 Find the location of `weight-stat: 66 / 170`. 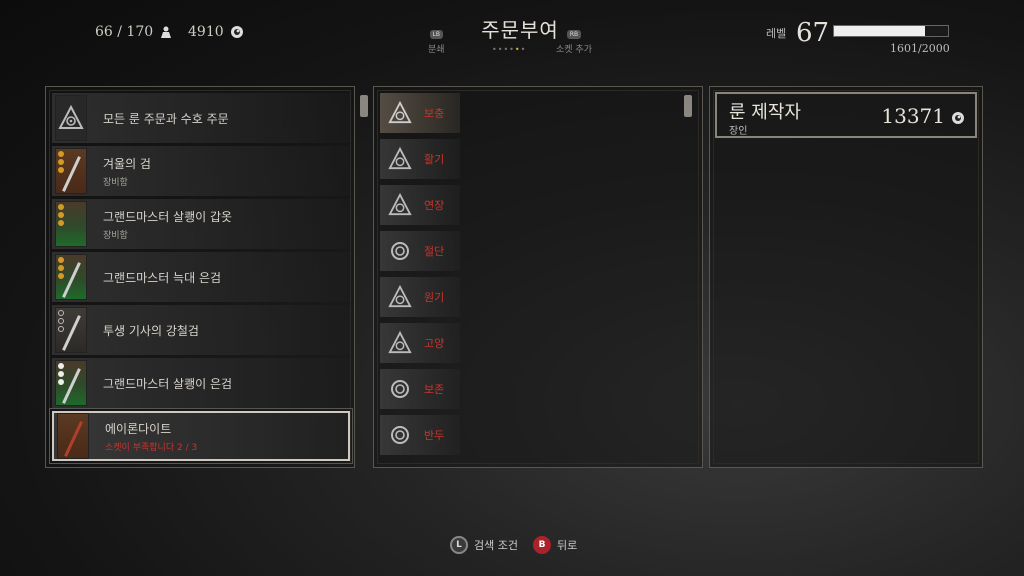

weight-stat: 66 / 170 is located at coordinates (134, 32).